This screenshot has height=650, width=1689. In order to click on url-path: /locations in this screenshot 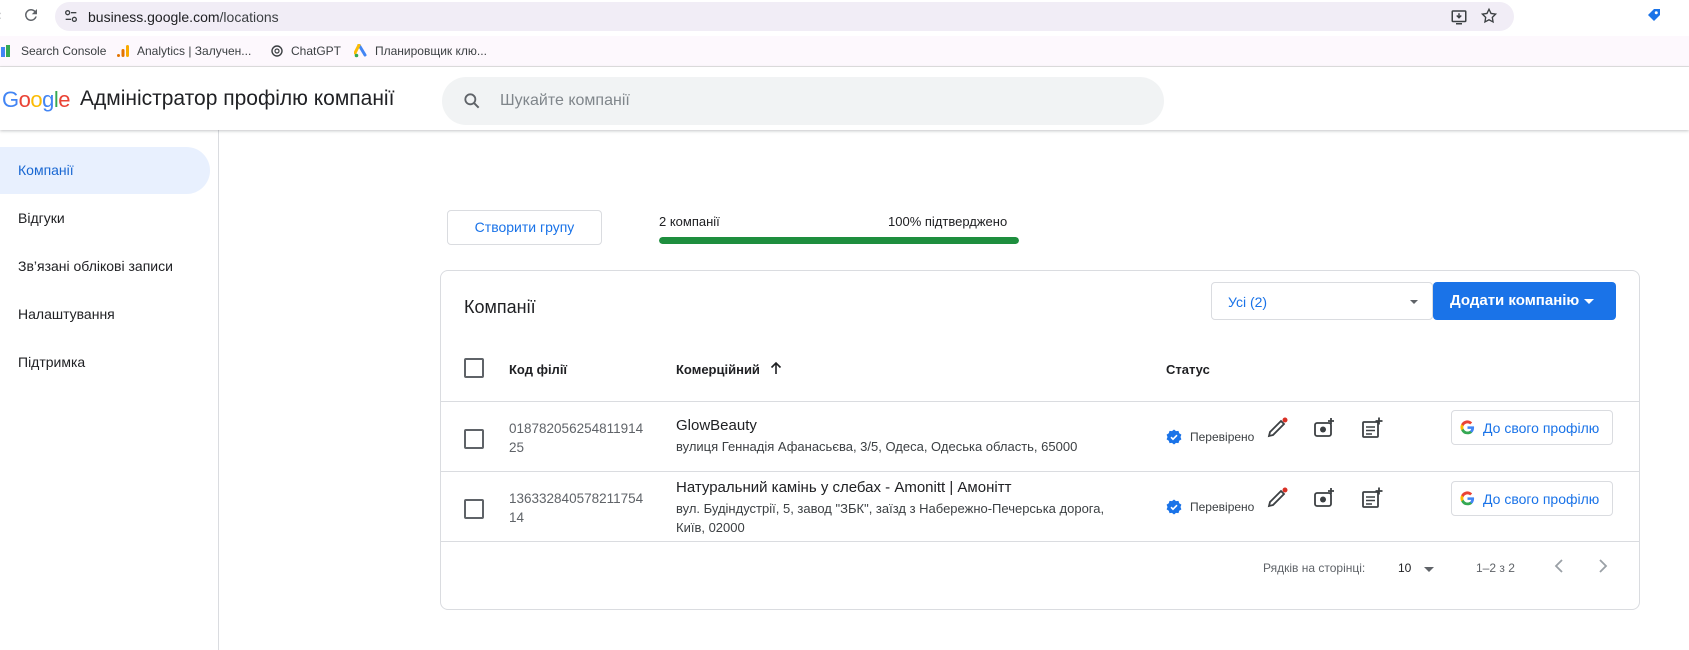, I will do `click(249, 17)`.